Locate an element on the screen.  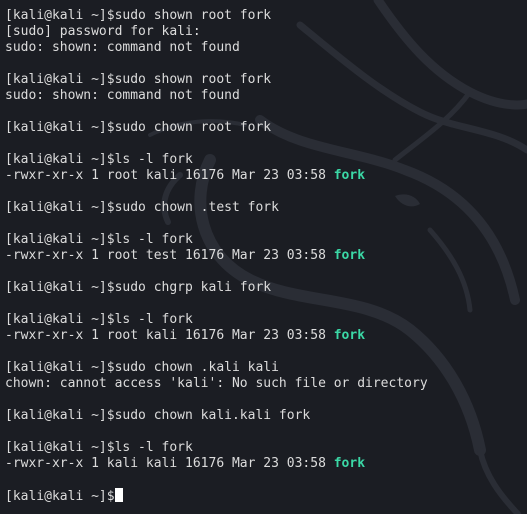
terminal-line: [sudo] password for kali: is located at coordinates (266, 32).